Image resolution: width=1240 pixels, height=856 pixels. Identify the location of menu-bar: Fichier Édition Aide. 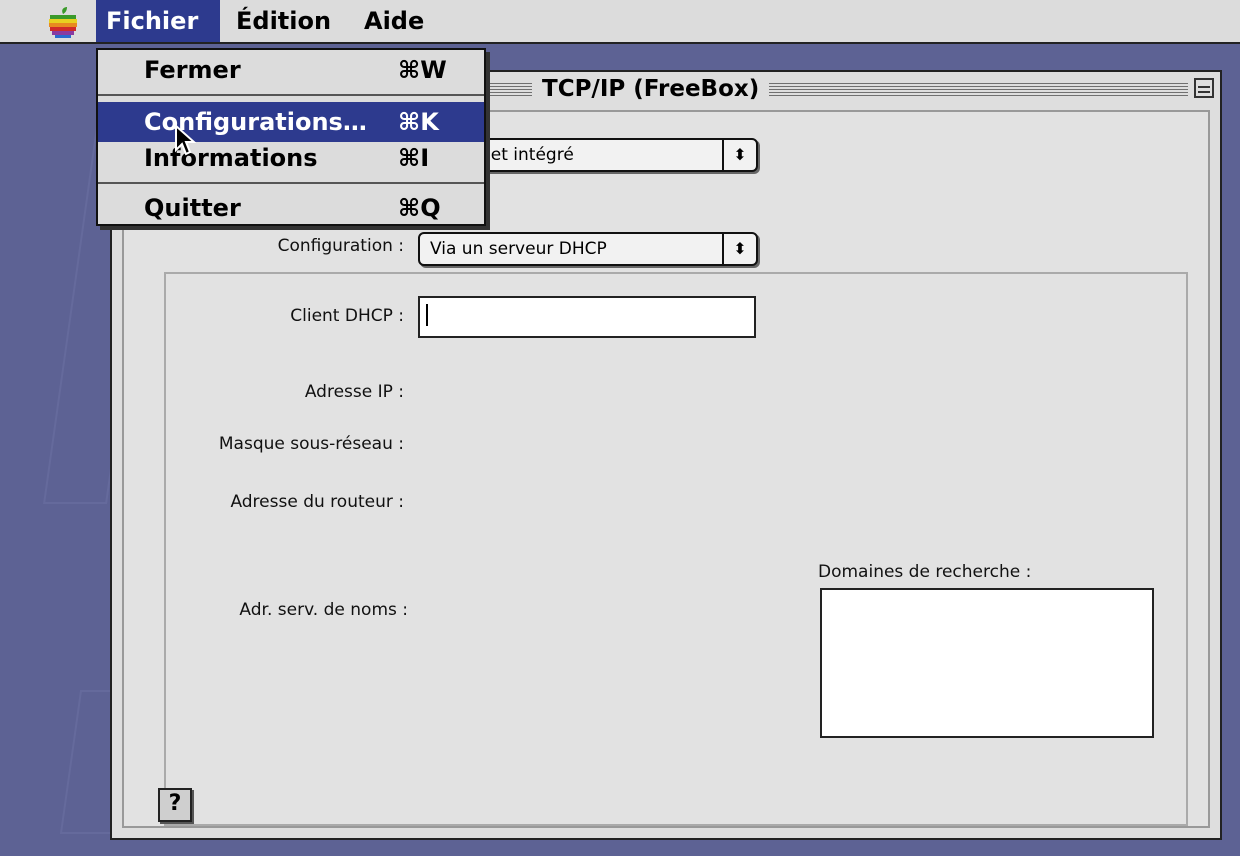
(620, 22).